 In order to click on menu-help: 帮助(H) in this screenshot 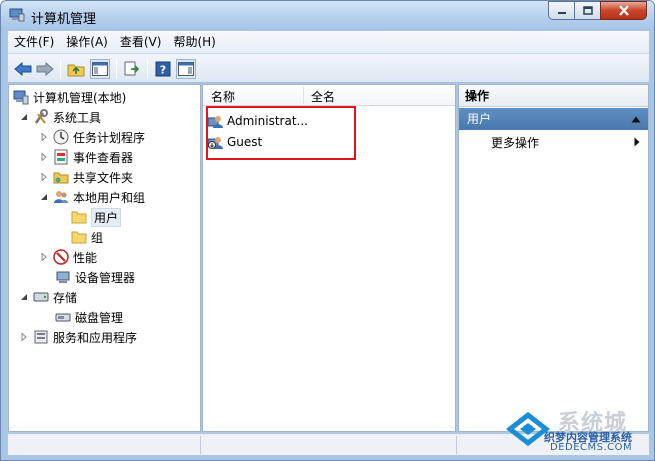, I will do `click(194, 42)`.